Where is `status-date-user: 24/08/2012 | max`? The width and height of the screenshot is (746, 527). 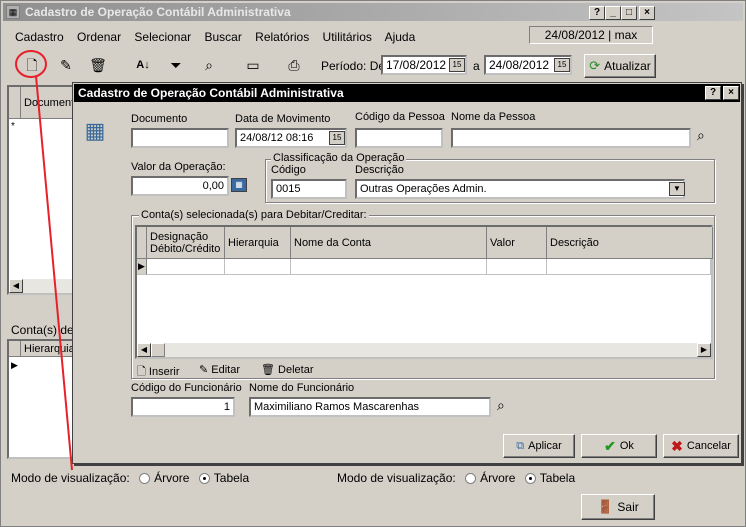 status-date-user: 24/08/2012 | max is located at coordinates (591, 35).